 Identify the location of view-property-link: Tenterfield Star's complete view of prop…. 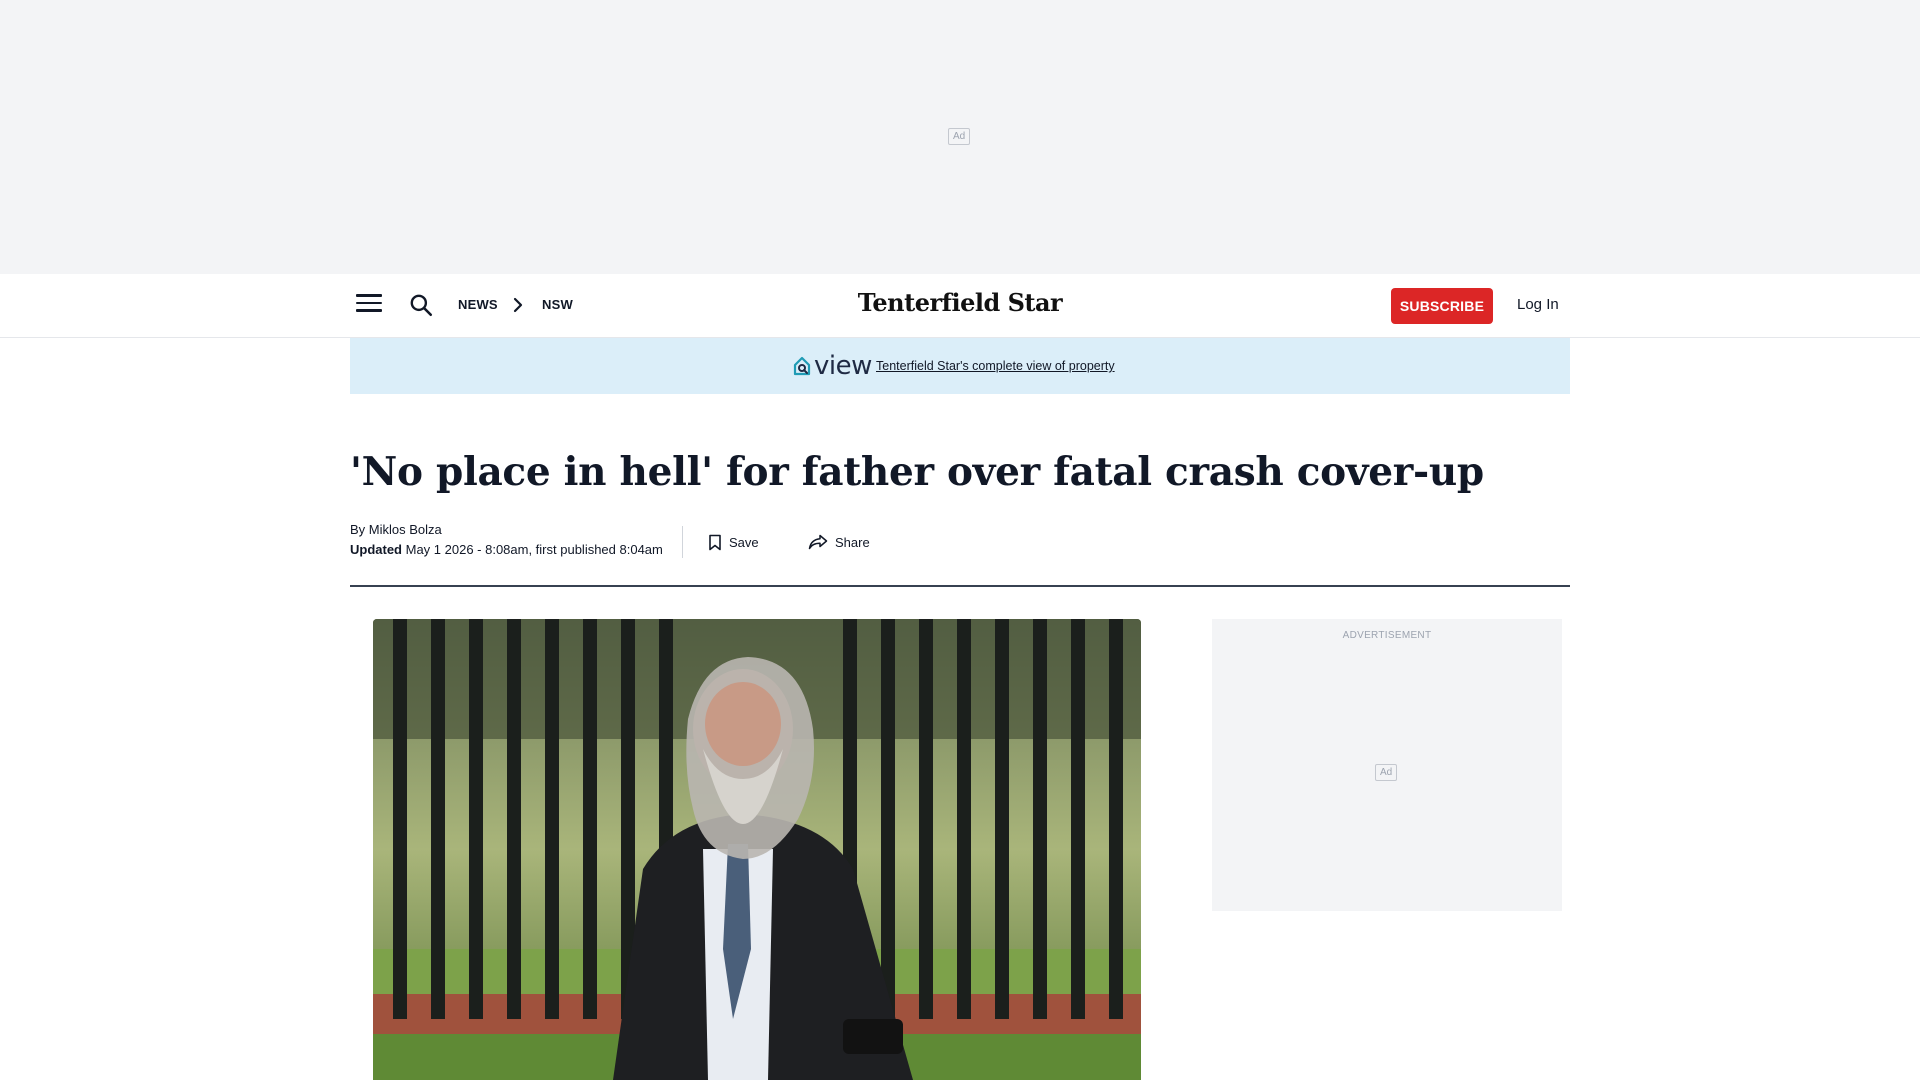
(995, 366).